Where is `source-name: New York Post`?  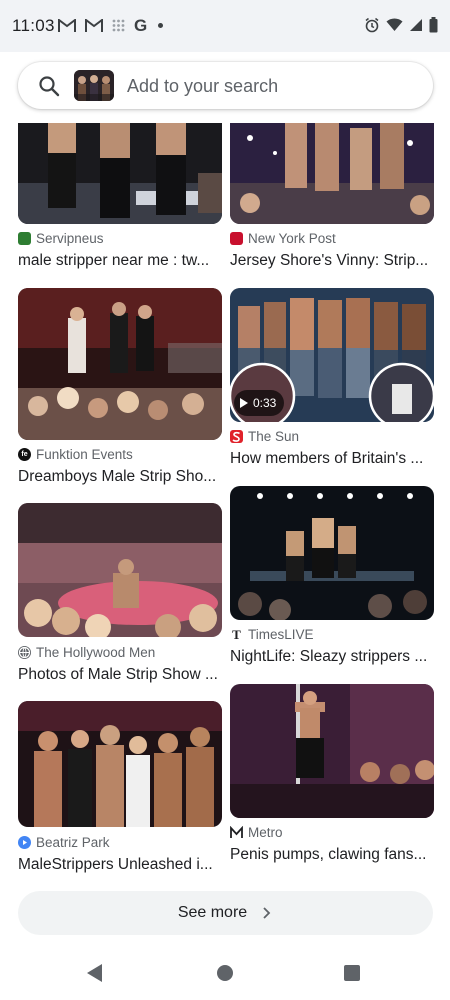 source-name: New York Post is located at coordinates (292, 238).